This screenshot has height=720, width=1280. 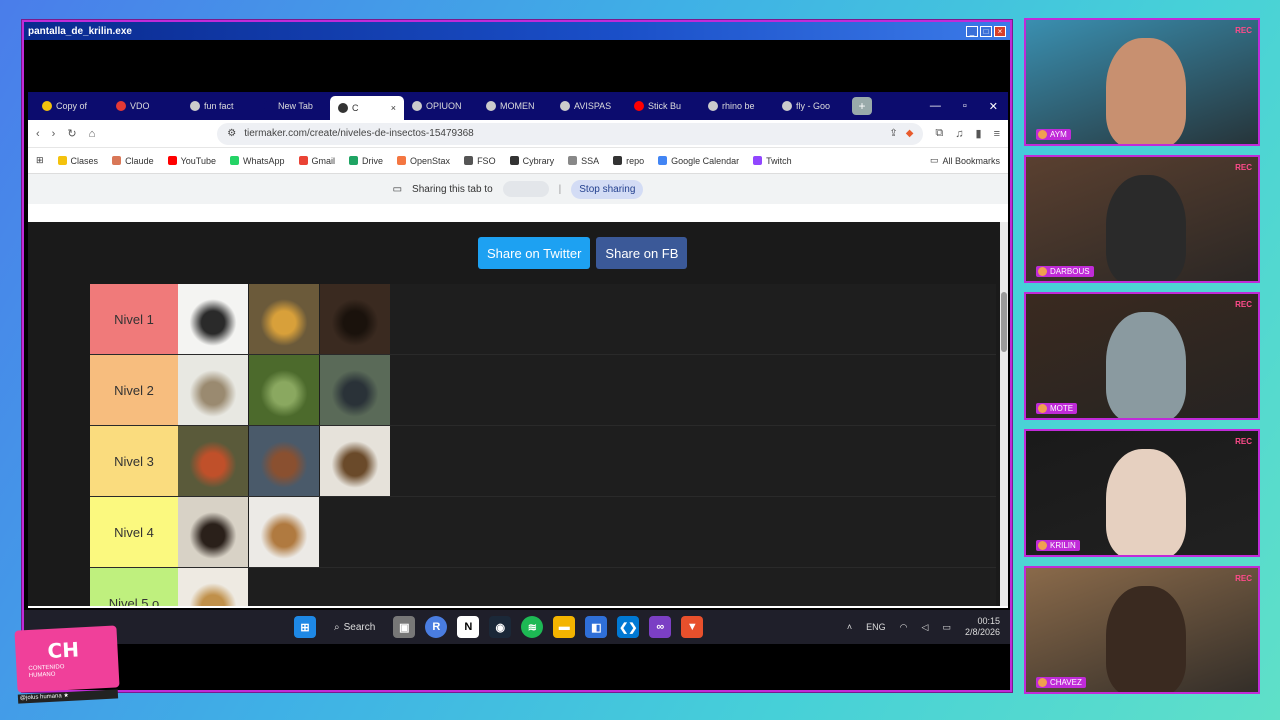 I want to click on bookmark-item: Twitch, so click(x=772, y=161).